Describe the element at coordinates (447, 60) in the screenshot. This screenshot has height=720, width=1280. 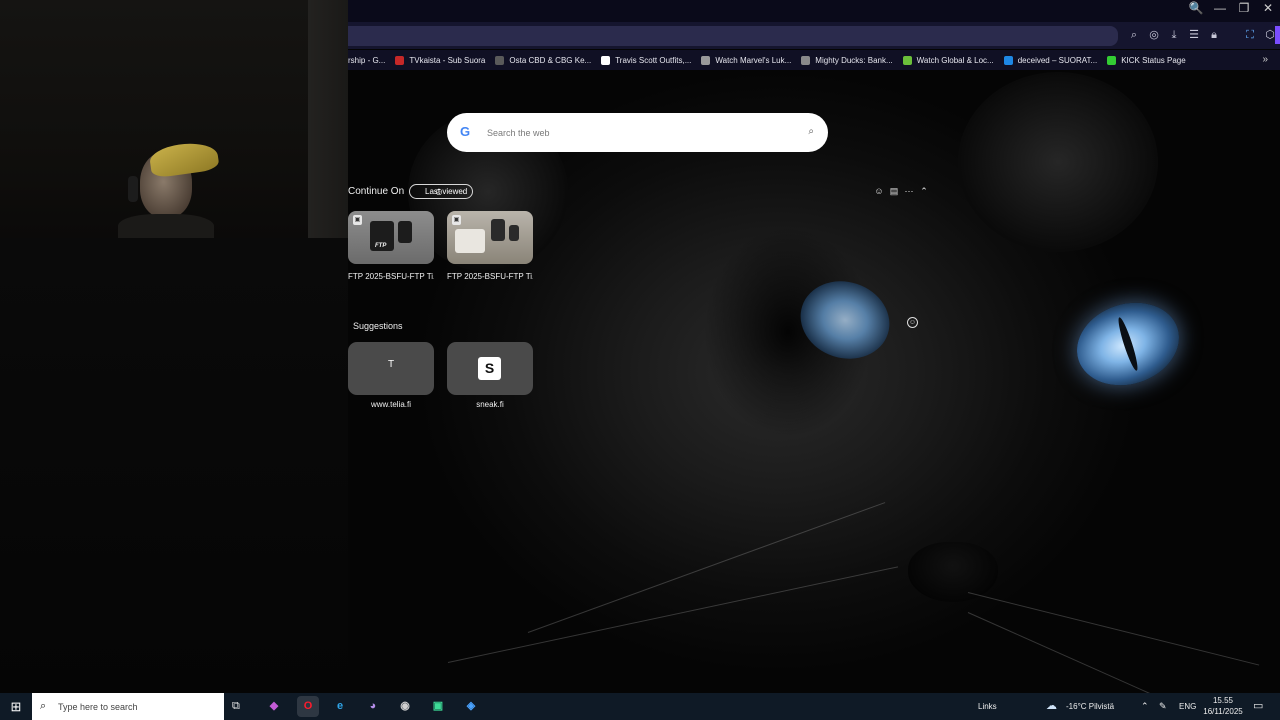
I see `bookmark-label: TVkaista - Sub Suora` at that location.